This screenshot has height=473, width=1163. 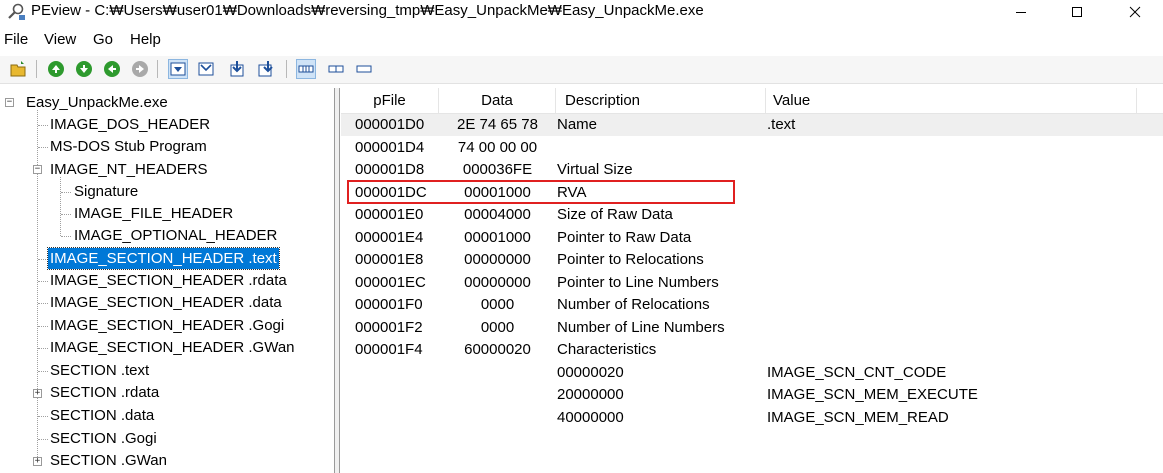 I want to click on cell-description: 00000020, so click(x=590, y=373).